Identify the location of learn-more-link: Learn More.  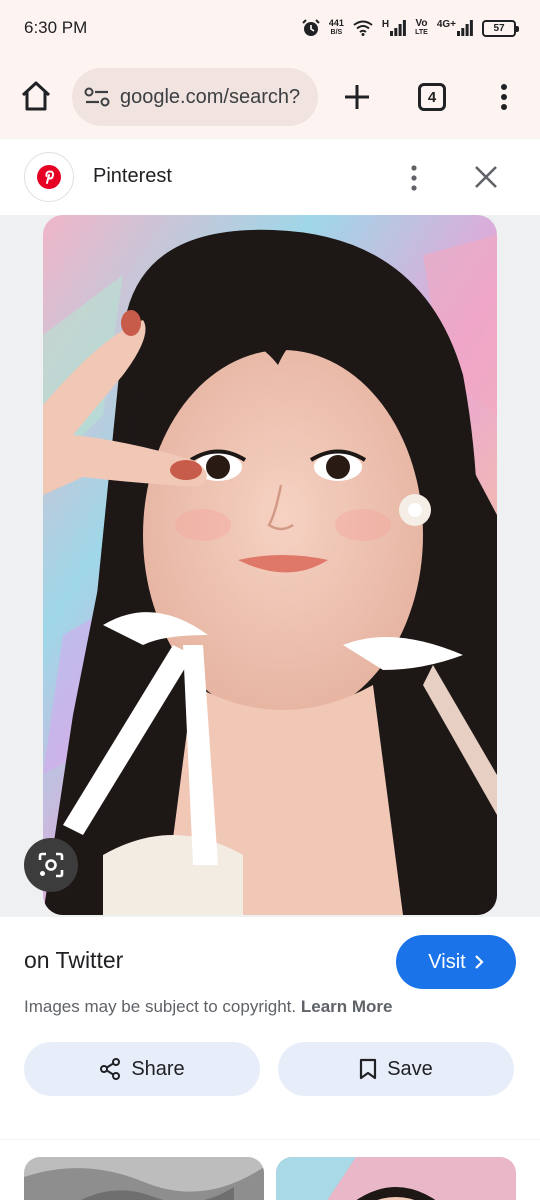
(347, 1006).